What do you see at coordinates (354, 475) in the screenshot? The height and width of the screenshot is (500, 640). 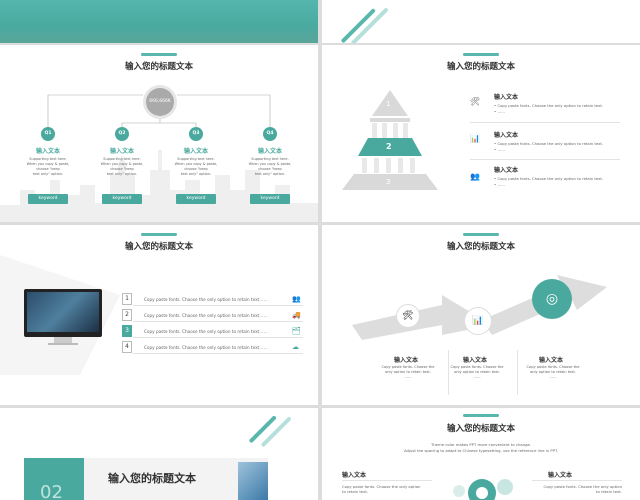 I see `left-title: 输入文本` at bounding box center [354, 475].